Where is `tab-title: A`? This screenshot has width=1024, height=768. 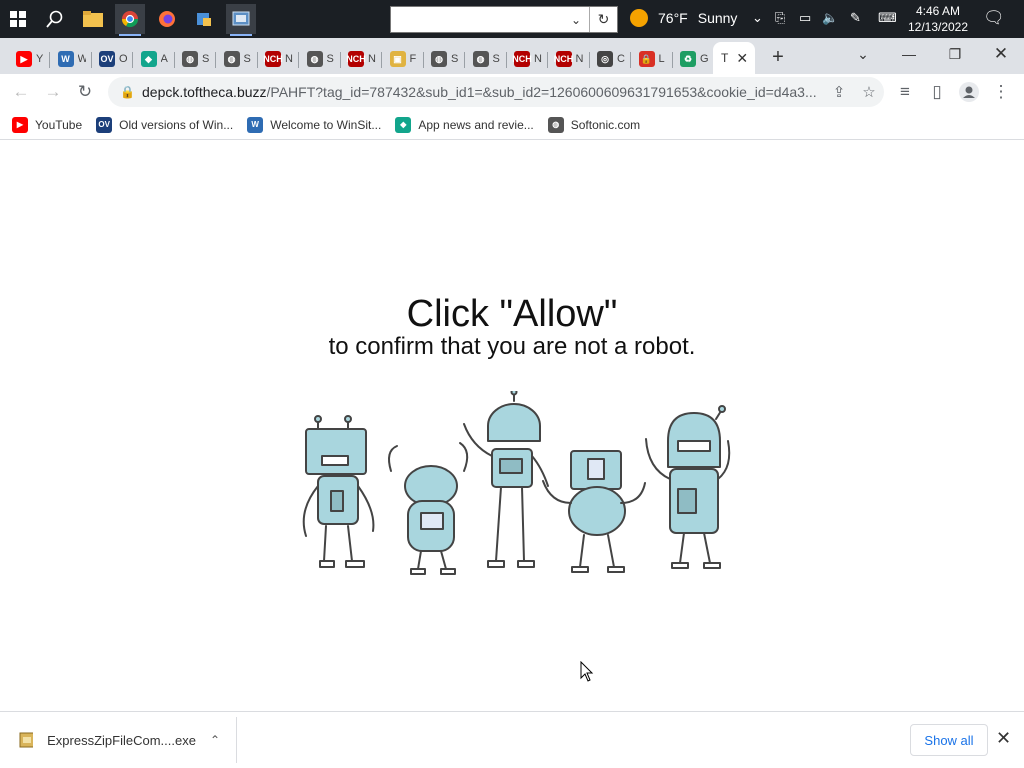
tab-title: A is located at coordinates (164, 59).